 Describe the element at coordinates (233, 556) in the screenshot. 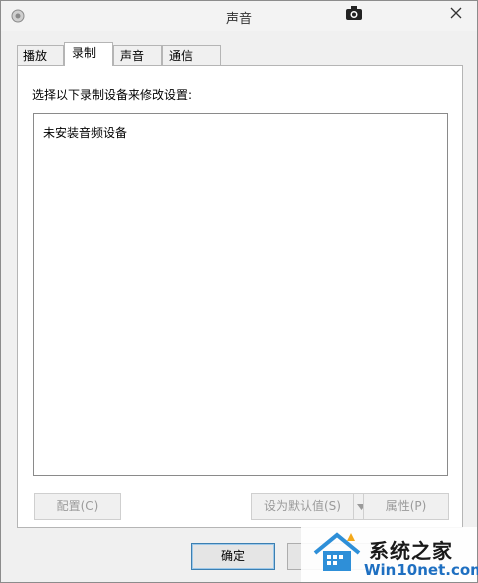

I see `ok-button: 确定` at that location.